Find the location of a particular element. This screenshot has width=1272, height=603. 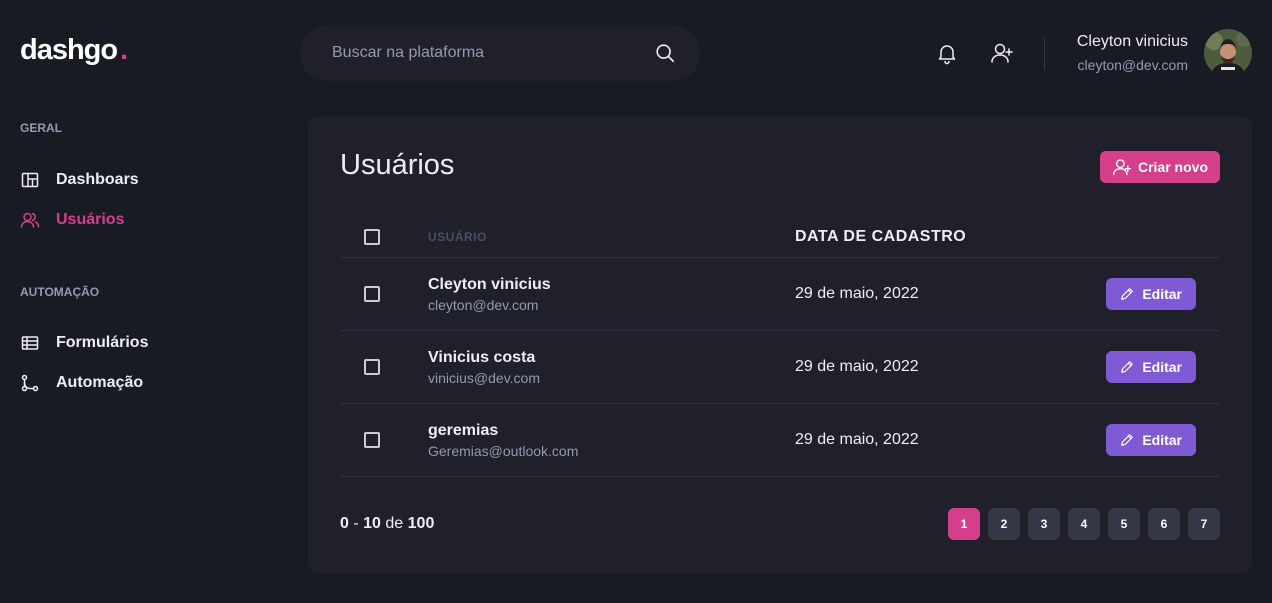

avatar-image is located at coordinates (1228, 53).